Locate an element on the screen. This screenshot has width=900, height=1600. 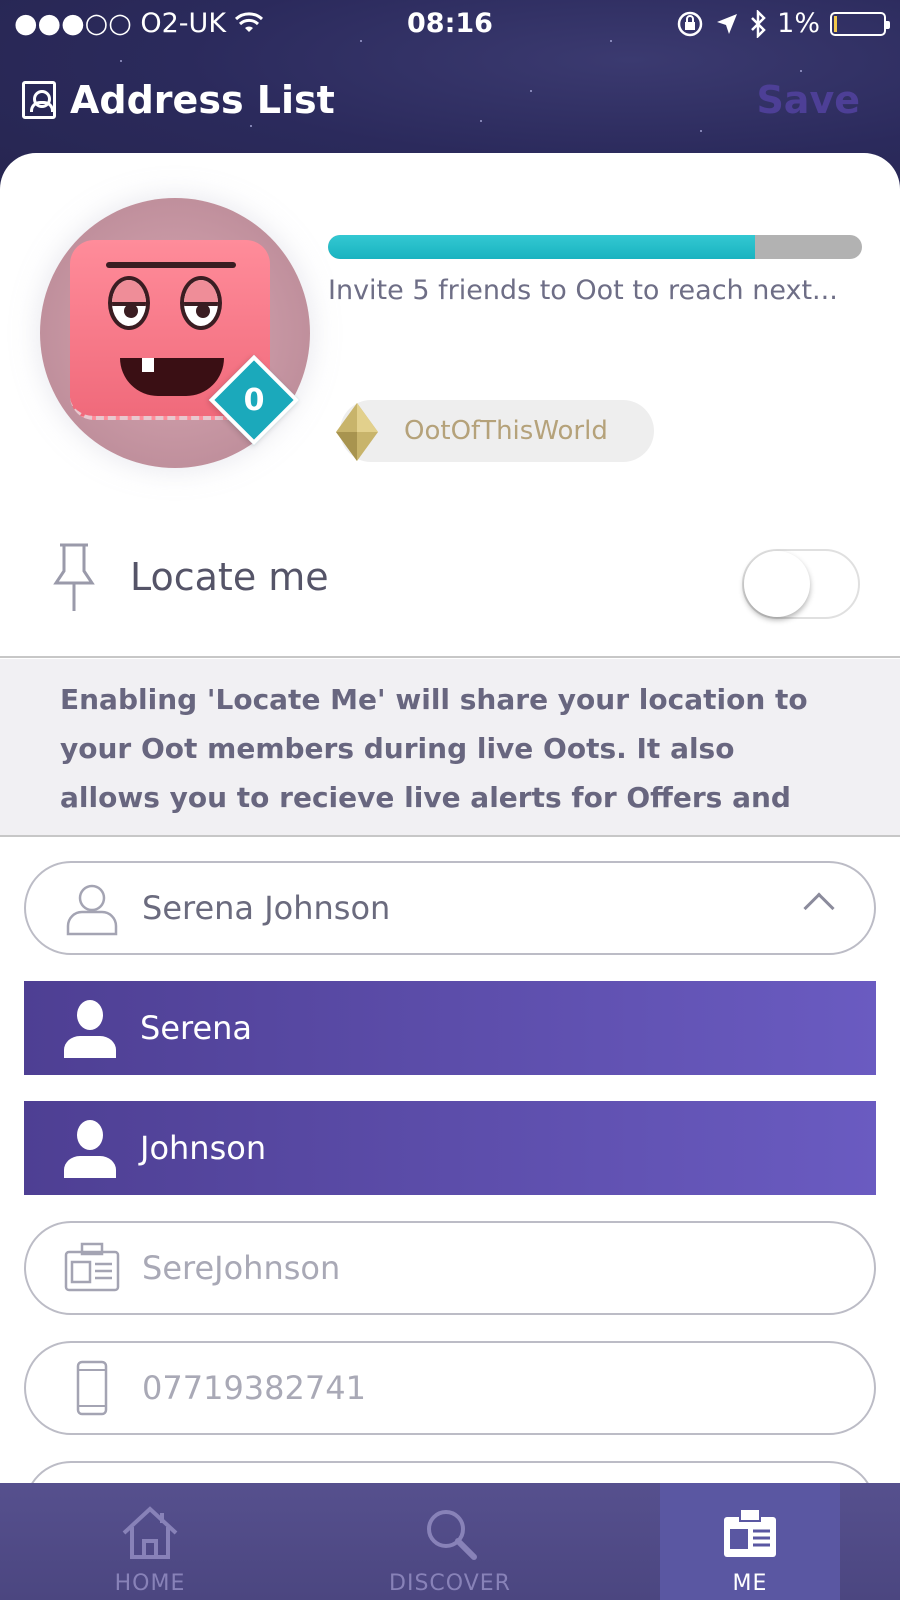
page-title: Address List is located at coordinates (202, 100).